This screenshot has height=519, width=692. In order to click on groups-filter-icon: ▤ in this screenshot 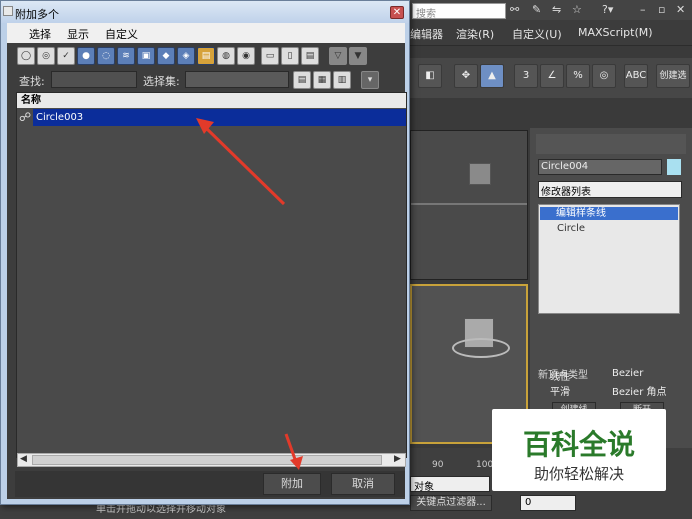, I will do `click(206, 56)`.